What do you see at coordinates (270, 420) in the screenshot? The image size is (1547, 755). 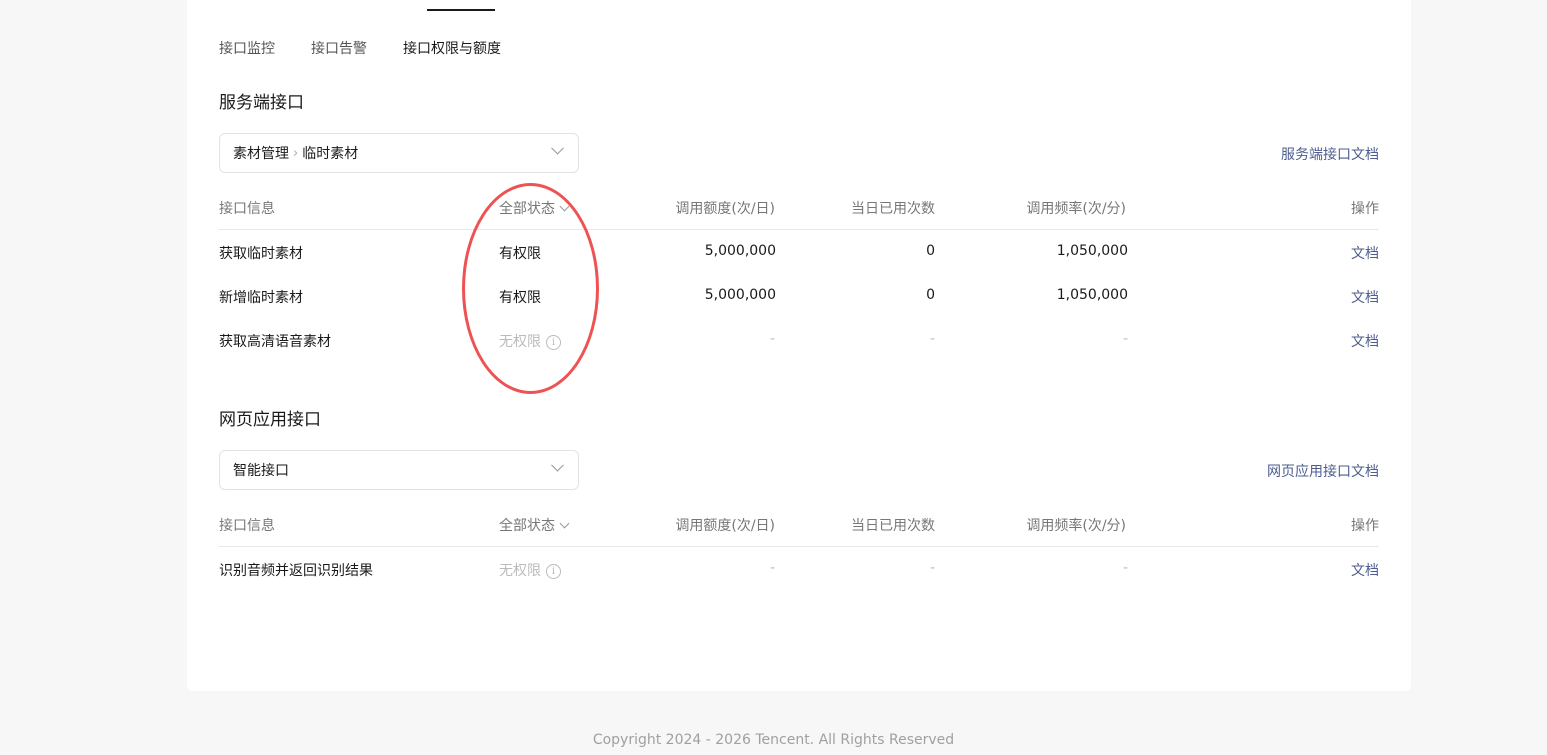 I see `web-section-title: 网页应用接口` at bounding box center [270, 420].